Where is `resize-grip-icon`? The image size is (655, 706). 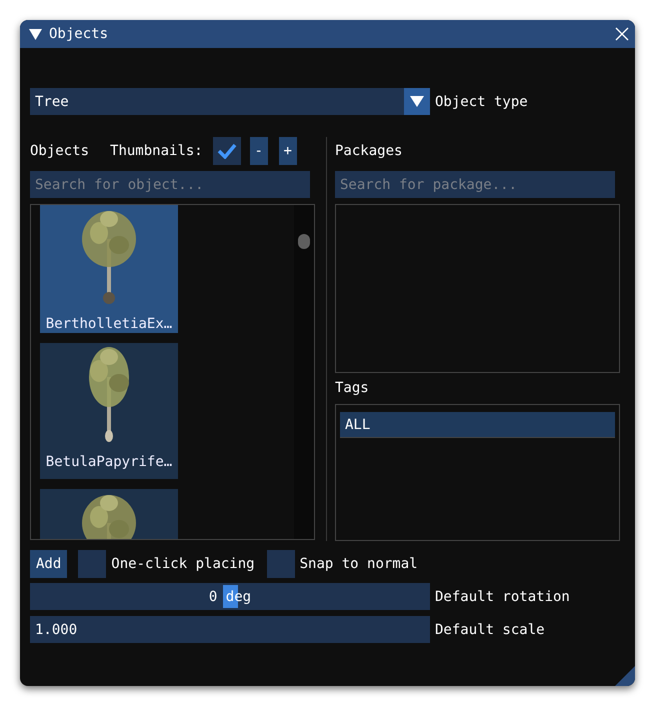
resize-grip-icon is located at coordinates (625, 676).